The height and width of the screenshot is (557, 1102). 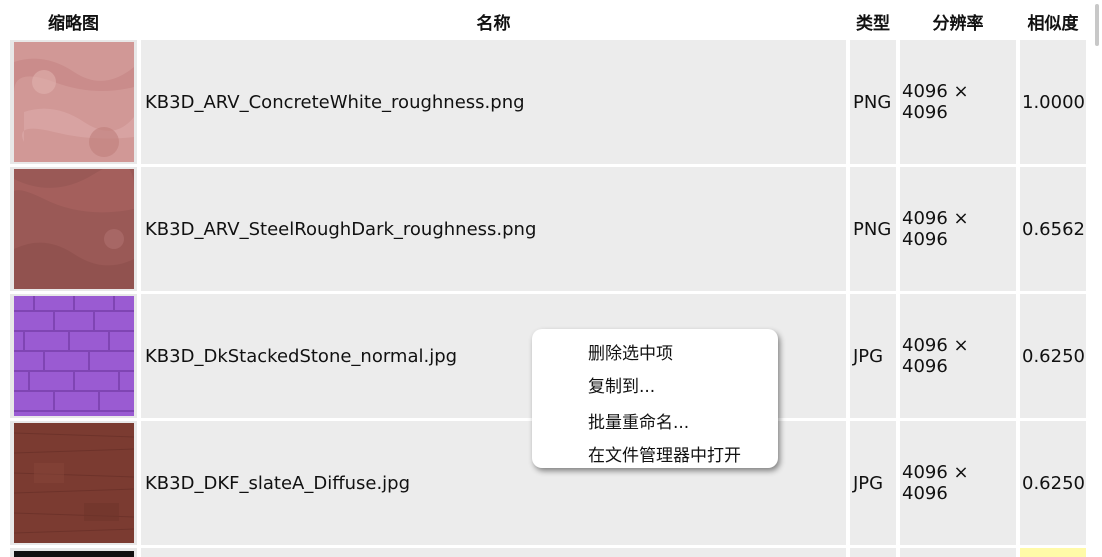 I want to click on slate-diffuse-thumbnail, so click(x=74, y=483).